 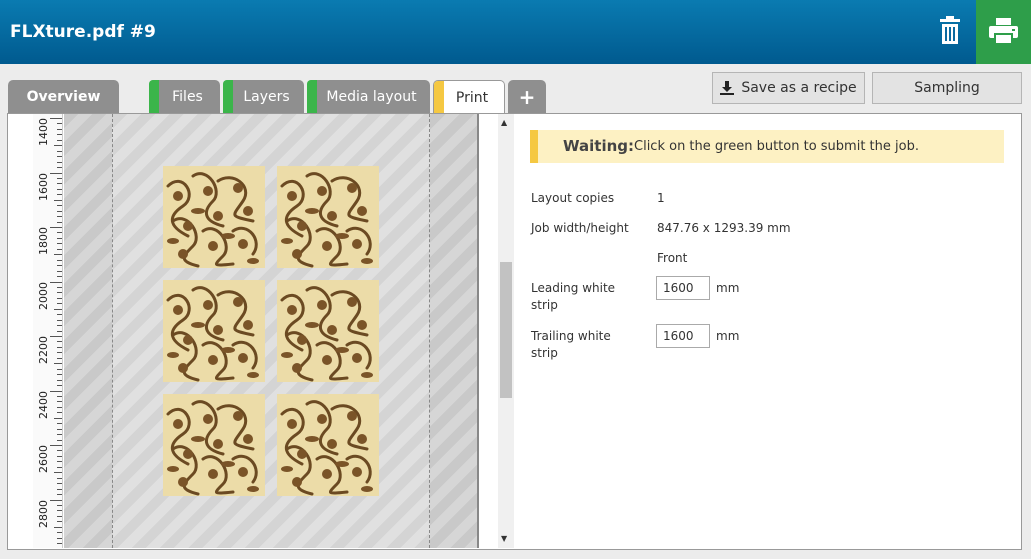 I want to click on app-header: FLXture.pdf #9, so click(x=515, y=32).